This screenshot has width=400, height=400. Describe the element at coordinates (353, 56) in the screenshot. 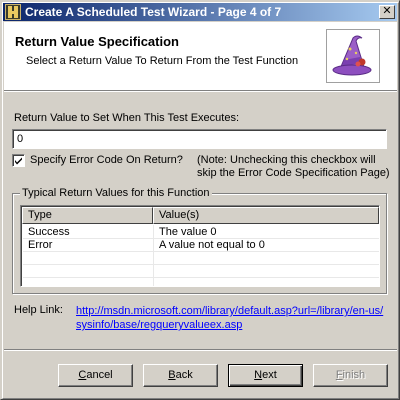

I see `wizard-hat-icon` at that location.